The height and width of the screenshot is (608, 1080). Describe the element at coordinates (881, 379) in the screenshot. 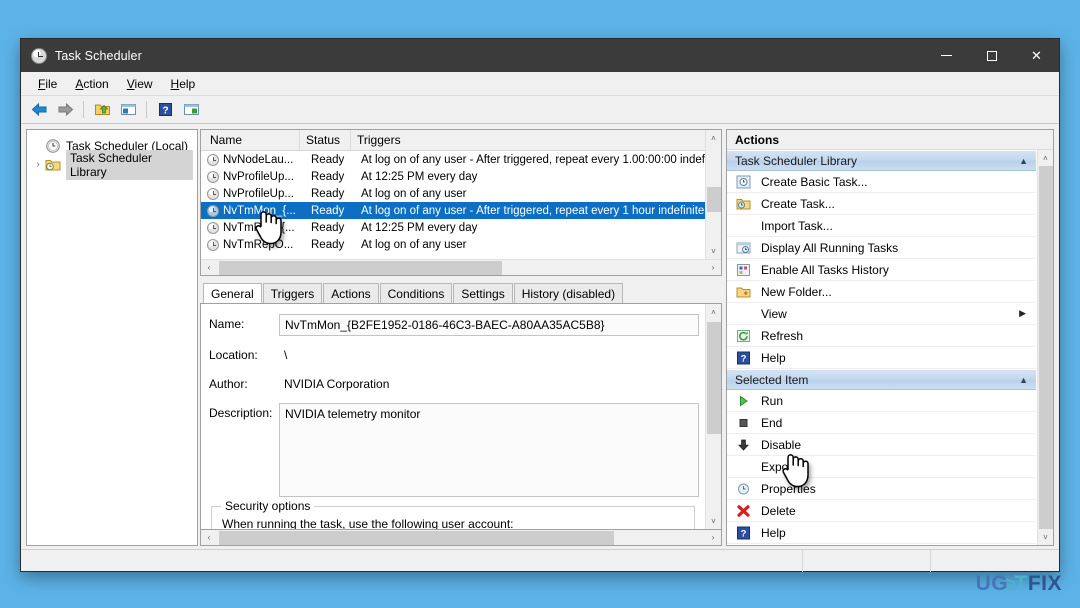

I see `actions-group-header-selected-item: Selected Item ▲` at that location.